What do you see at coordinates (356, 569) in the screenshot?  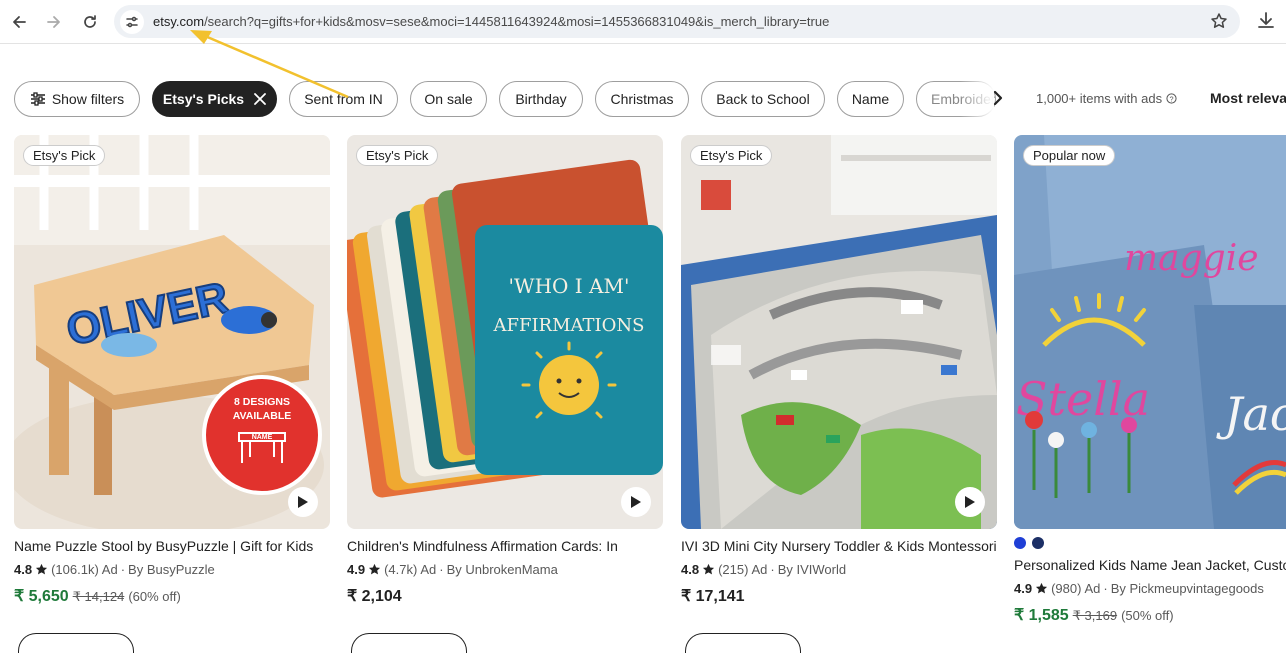 I see `rating-score: 4.9` at bounding box center [356, 569].